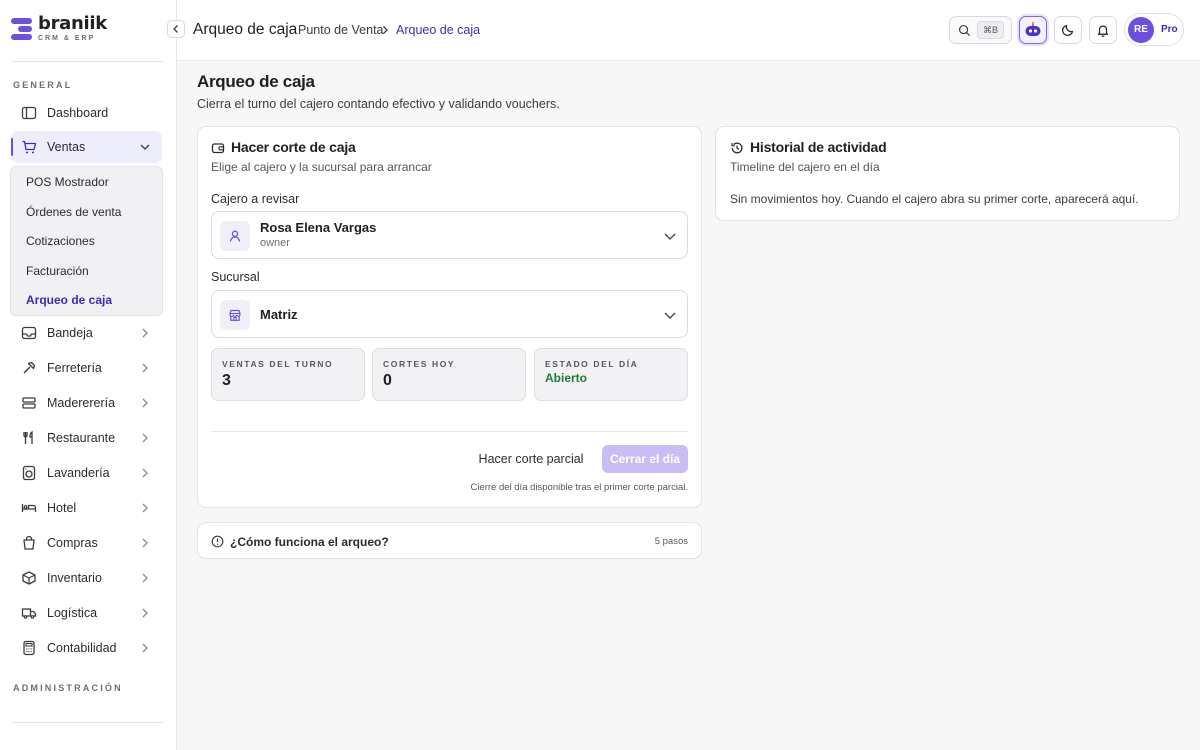 The image size is (1200, 750). Describe the element at coordinates (29, 508) in the screenshot. I see `bed-icon` at that location.